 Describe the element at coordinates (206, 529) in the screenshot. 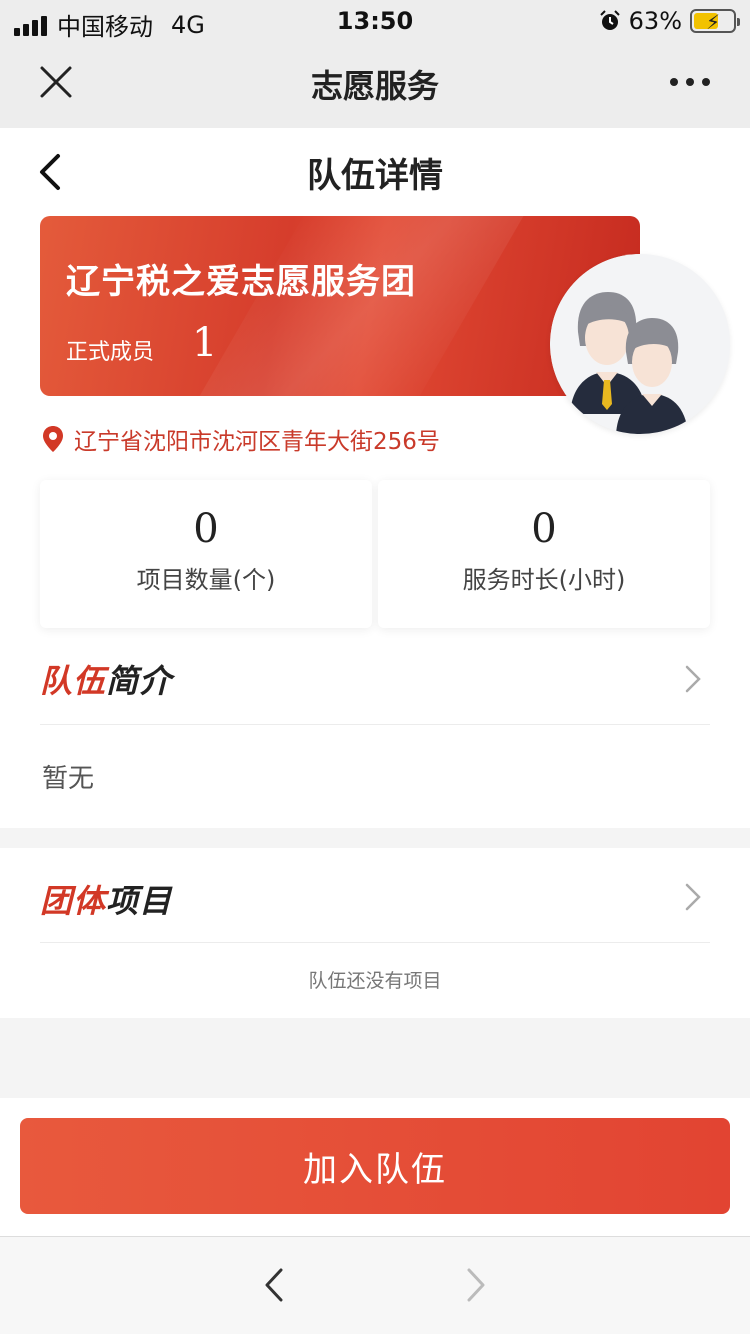

I see `project-count-value: 0` at that location.